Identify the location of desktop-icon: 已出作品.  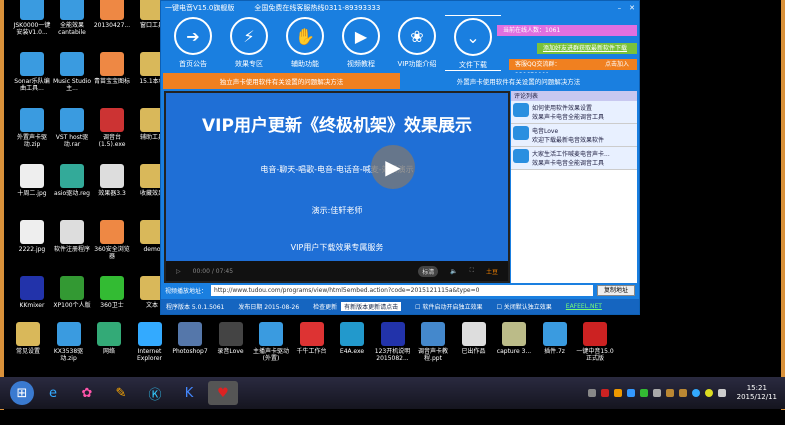
(474, 338).